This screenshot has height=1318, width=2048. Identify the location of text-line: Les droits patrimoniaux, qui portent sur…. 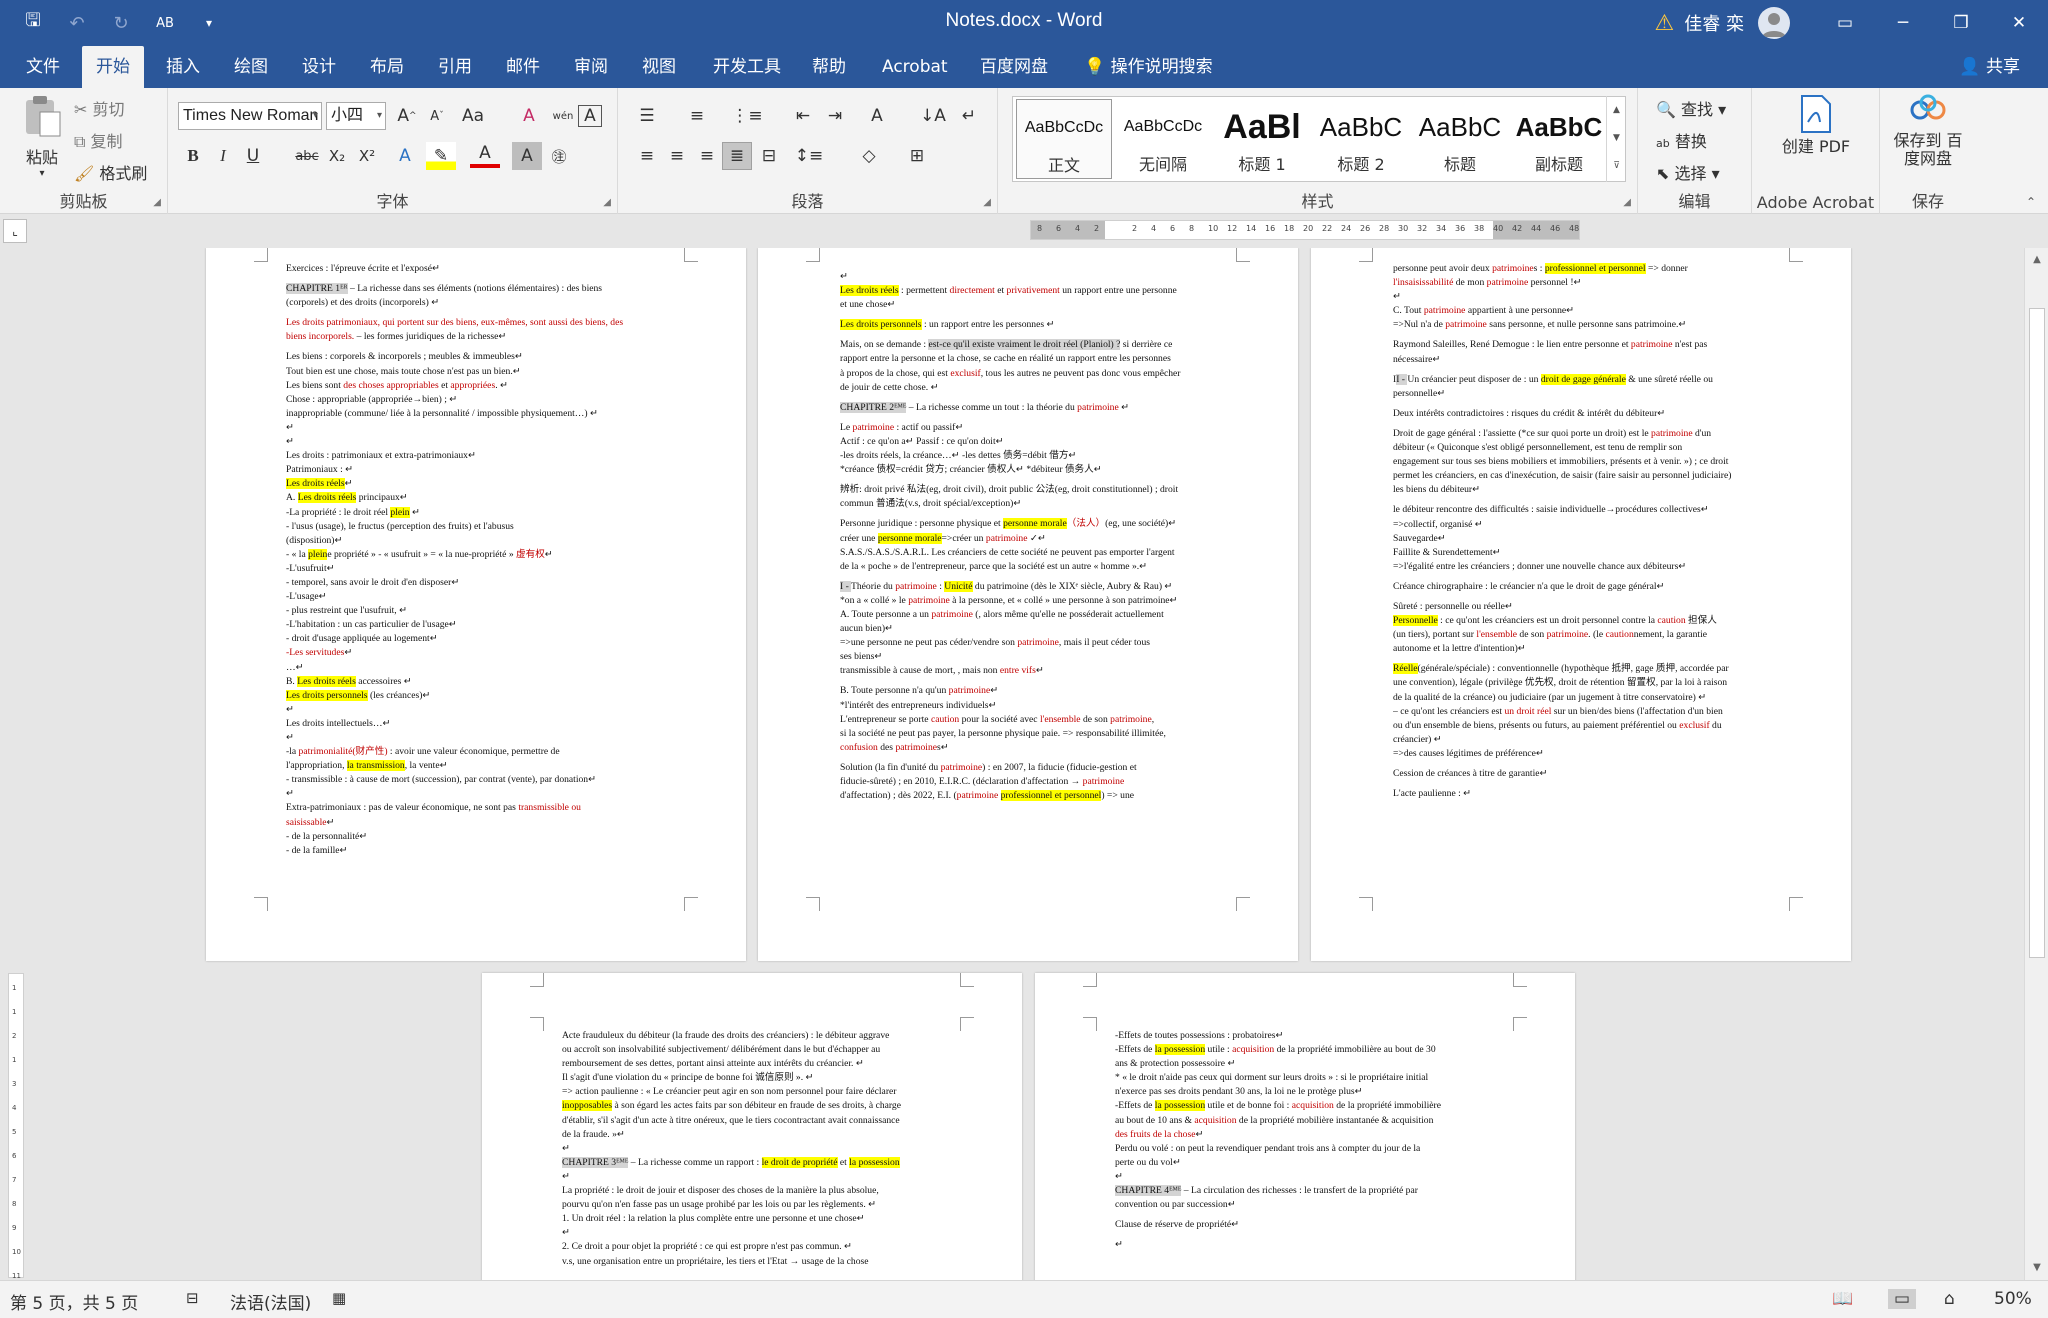
(476, 323).